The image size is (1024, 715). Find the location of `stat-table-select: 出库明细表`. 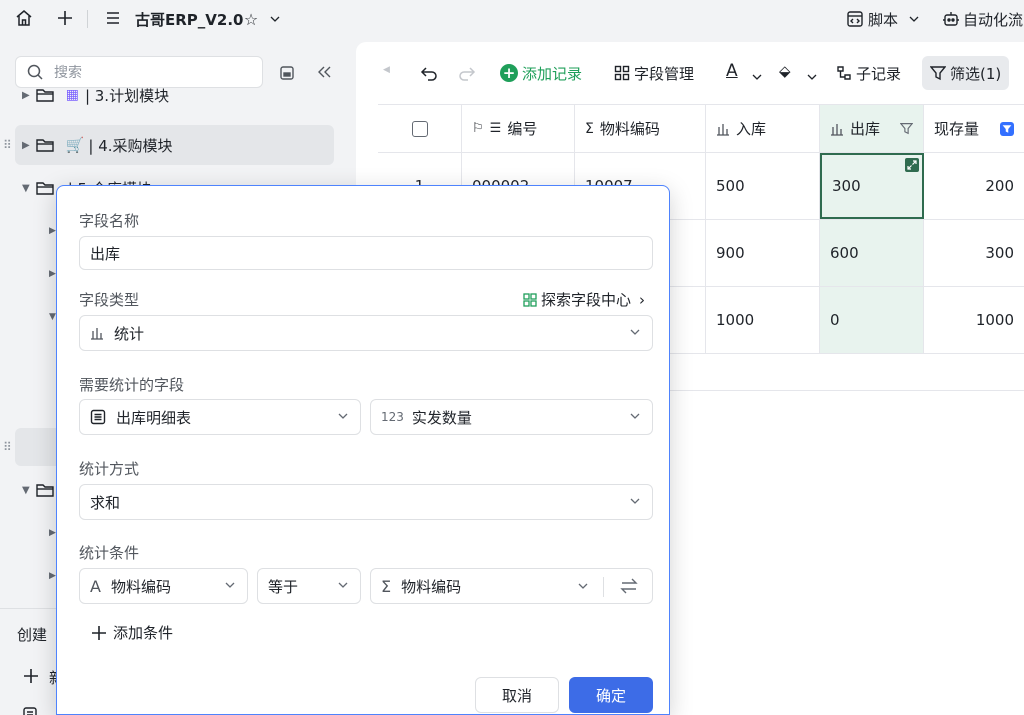

stat-table-select: 出库明细表 is located at coordinates (220, 417).